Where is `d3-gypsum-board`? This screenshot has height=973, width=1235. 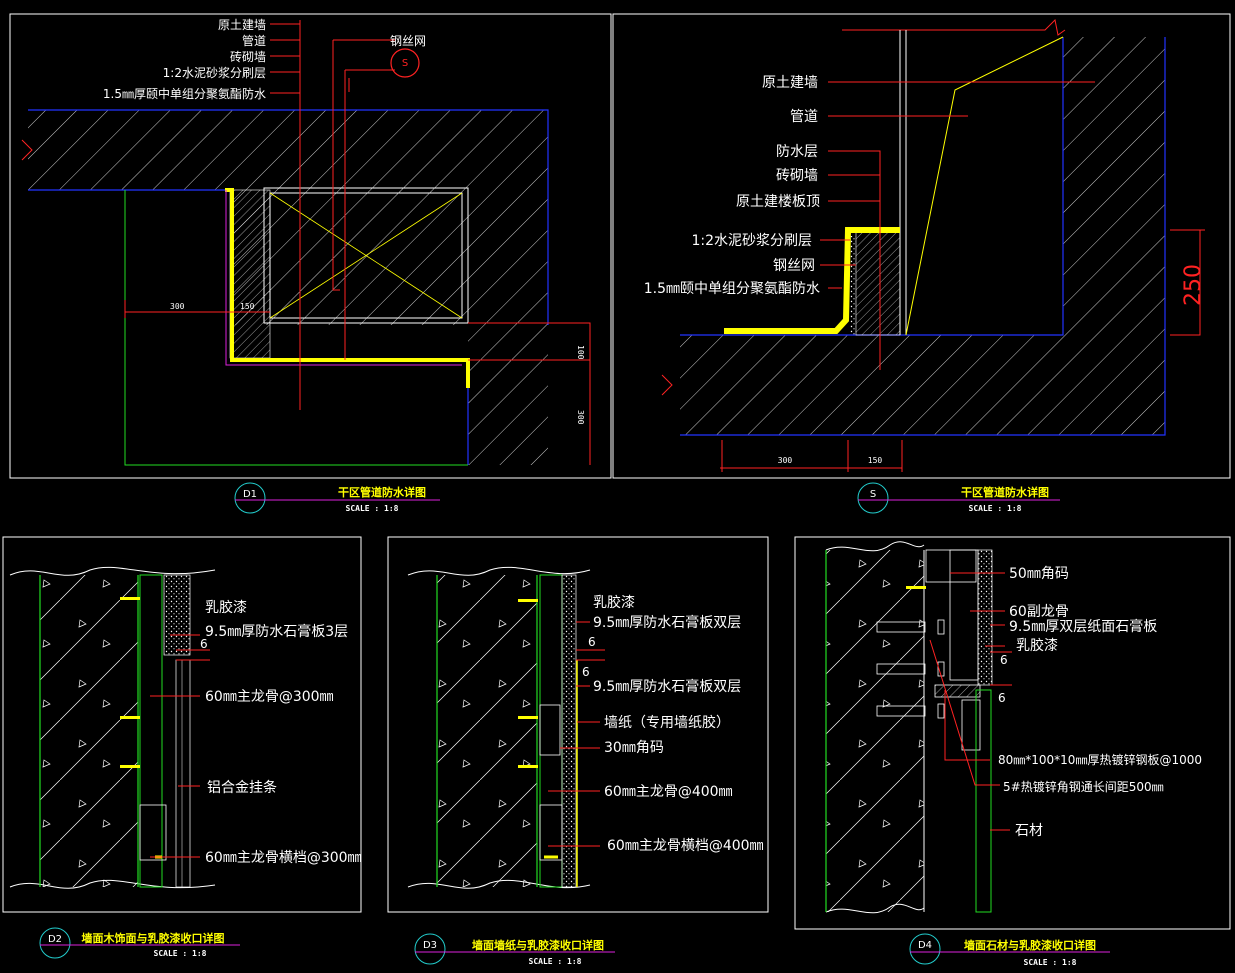
d3-gypsum-board is located at coordinates (569, 731).